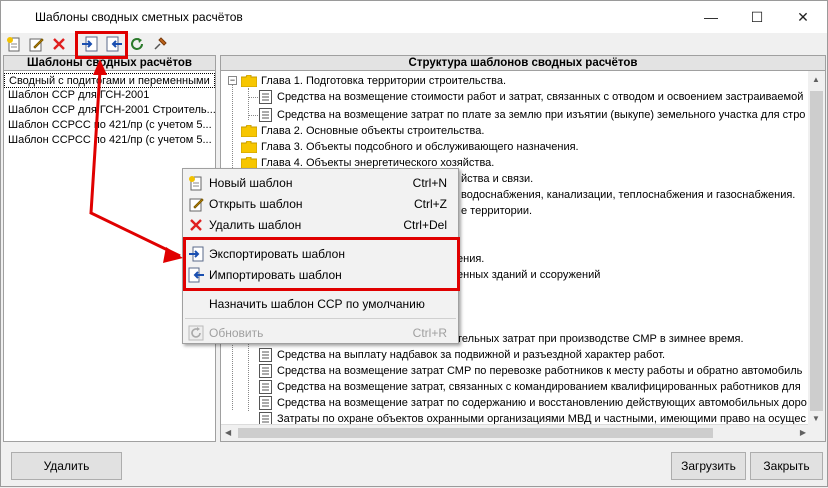  I want to click on maximize-button: ☐, so click(757, 17).